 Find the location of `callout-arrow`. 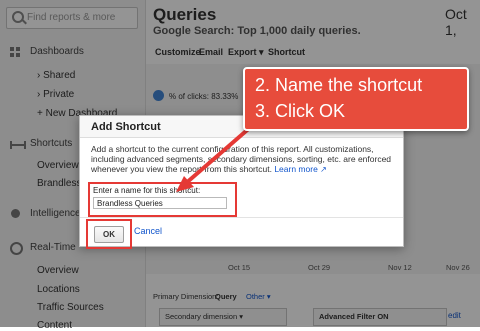

callout-arrow is located at coordinates (223, 151).